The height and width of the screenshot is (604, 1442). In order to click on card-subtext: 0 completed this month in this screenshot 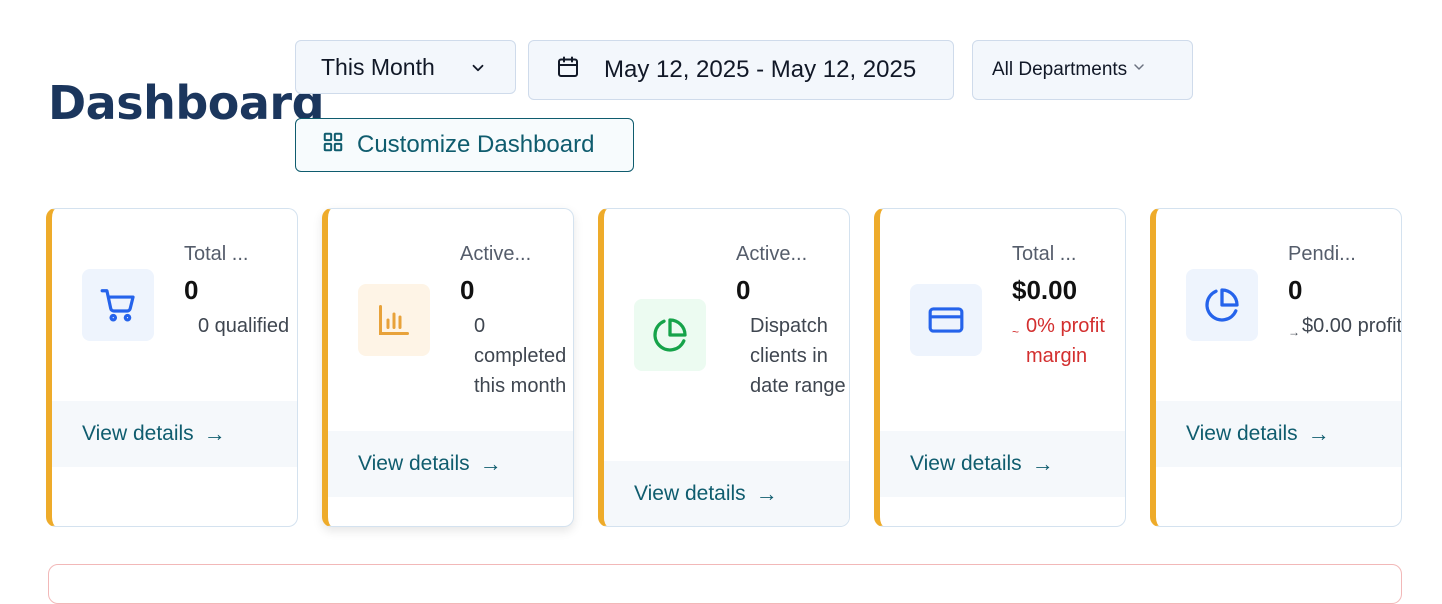, I will do `click(516, 356)`.